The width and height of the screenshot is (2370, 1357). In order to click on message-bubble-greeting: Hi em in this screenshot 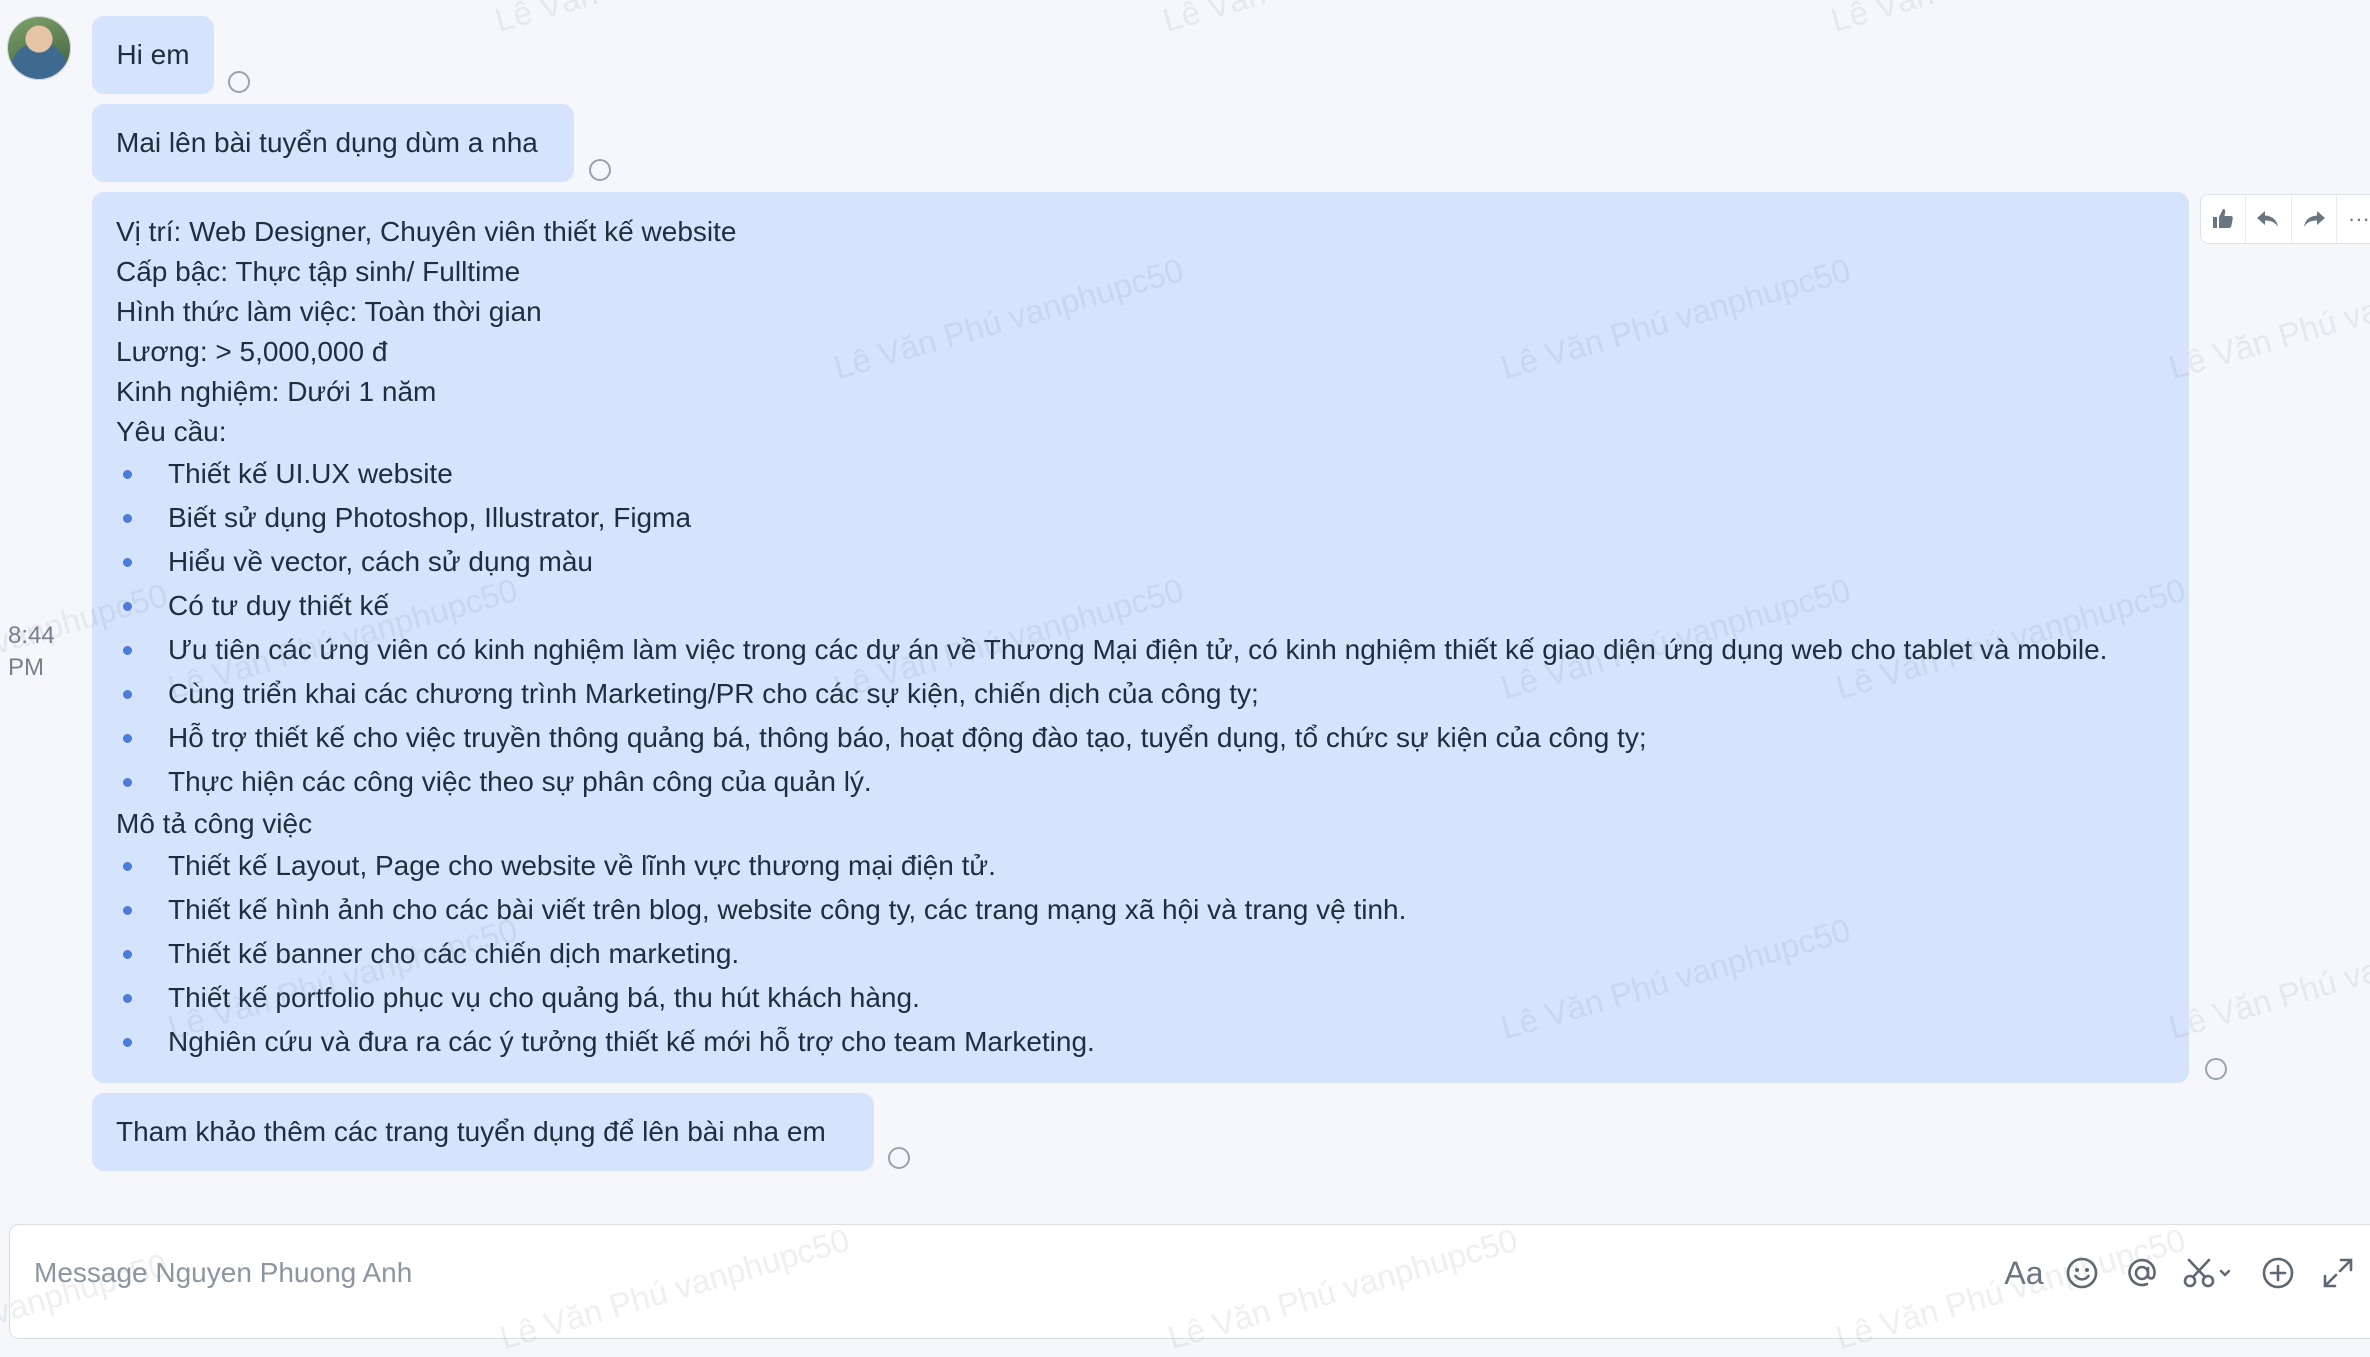, I will do `click(153, 55)`.